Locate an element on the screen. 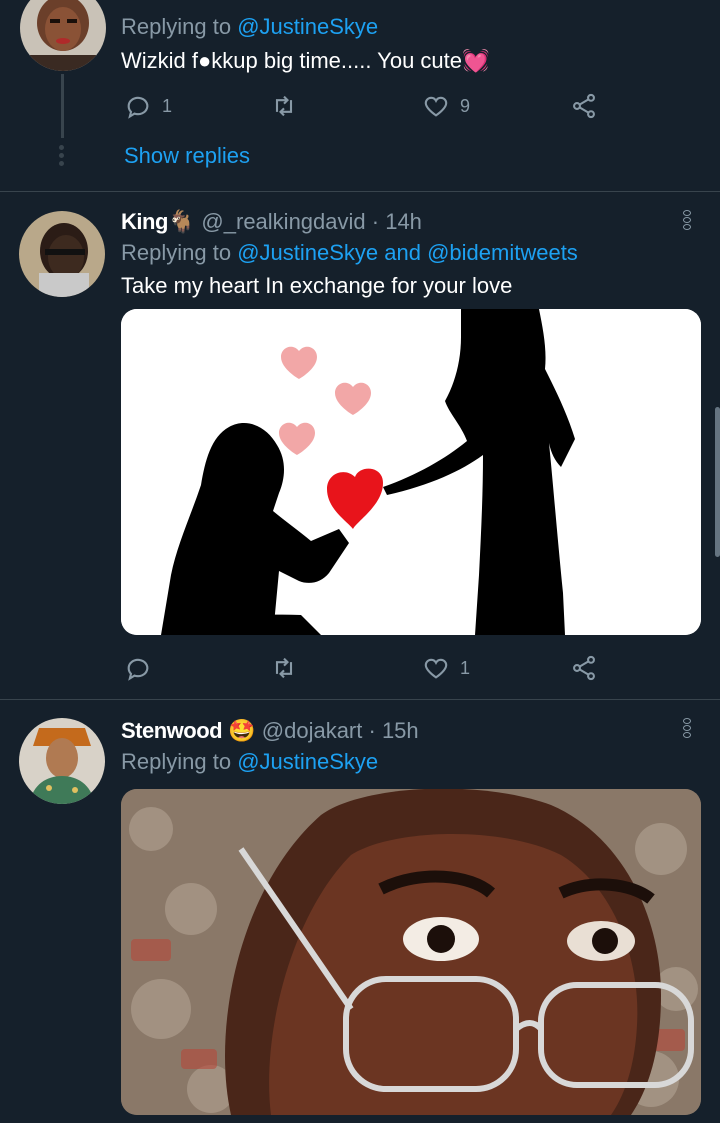  tweet-text: Wizkid f●kkup big time..... You cute💓 is located at coordinates (305, 61).